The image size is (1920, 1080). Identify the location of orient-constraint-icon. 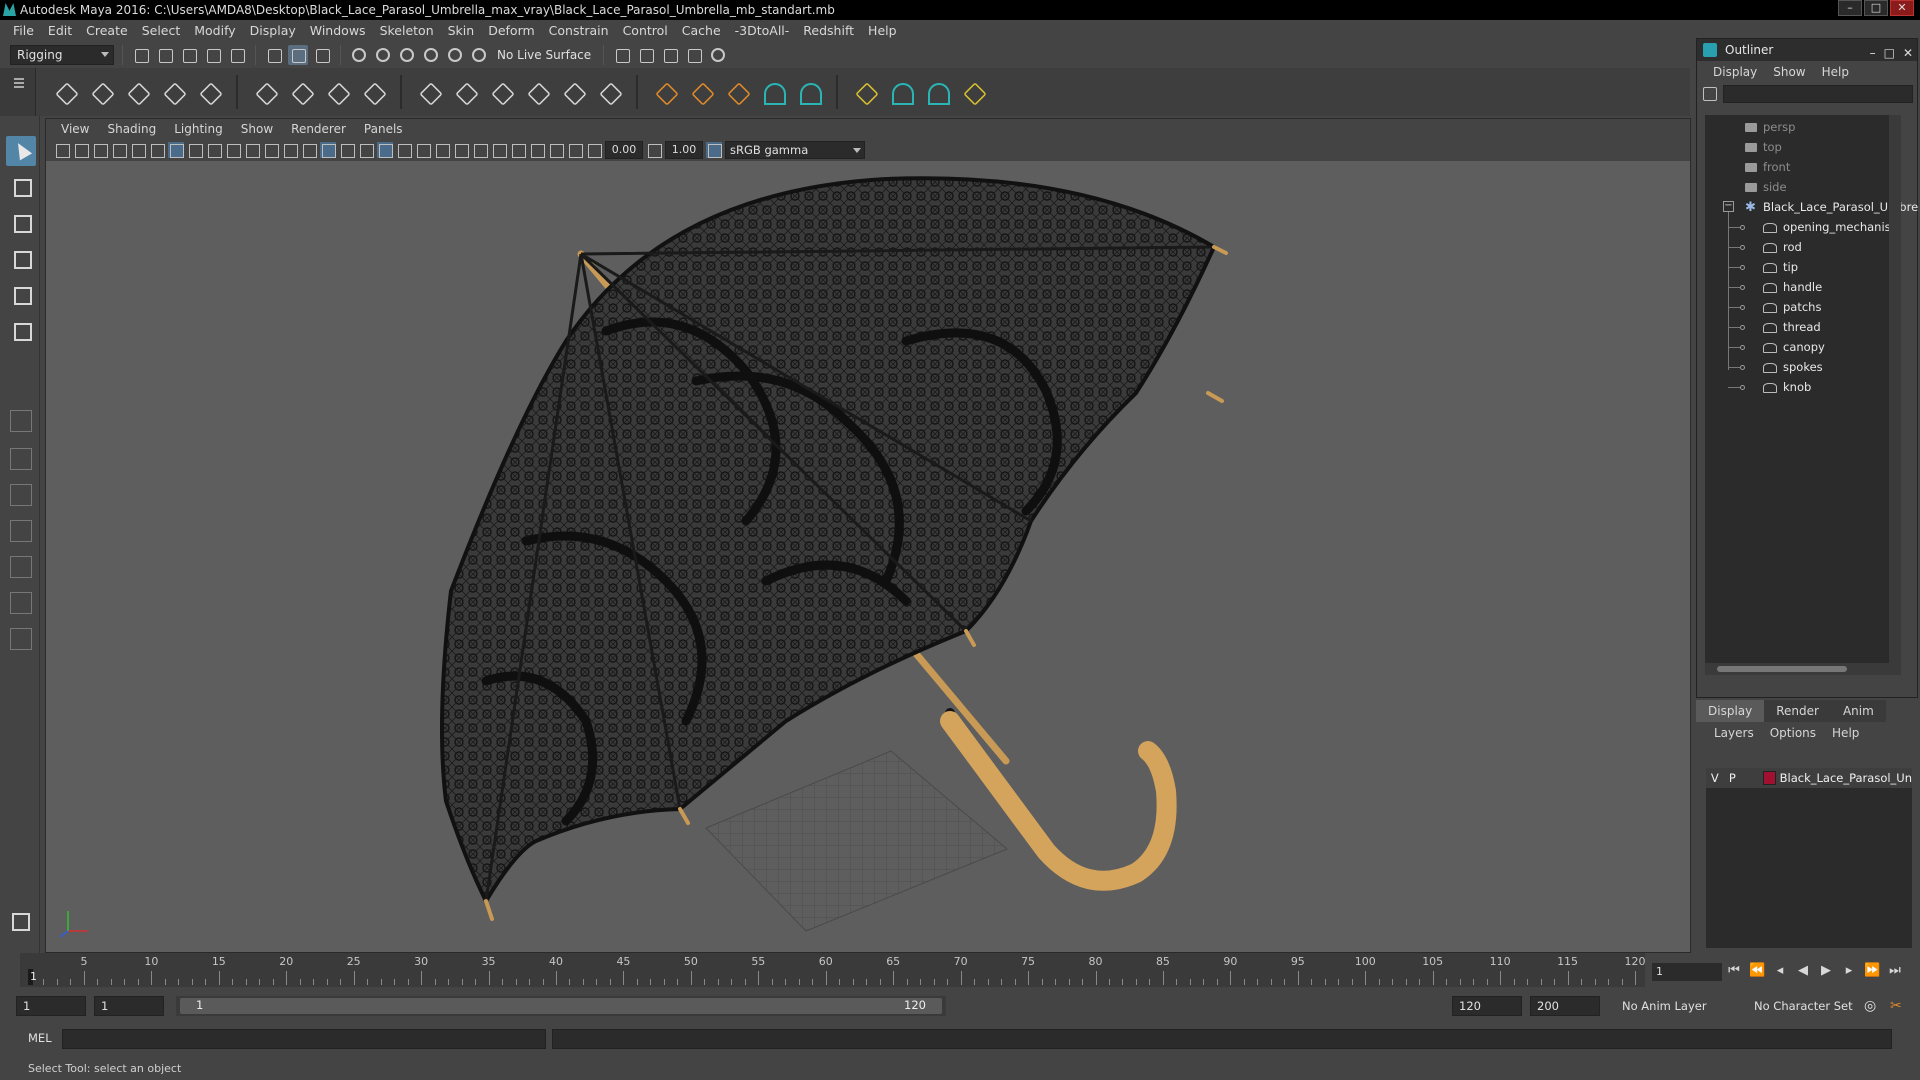
(737, 92).